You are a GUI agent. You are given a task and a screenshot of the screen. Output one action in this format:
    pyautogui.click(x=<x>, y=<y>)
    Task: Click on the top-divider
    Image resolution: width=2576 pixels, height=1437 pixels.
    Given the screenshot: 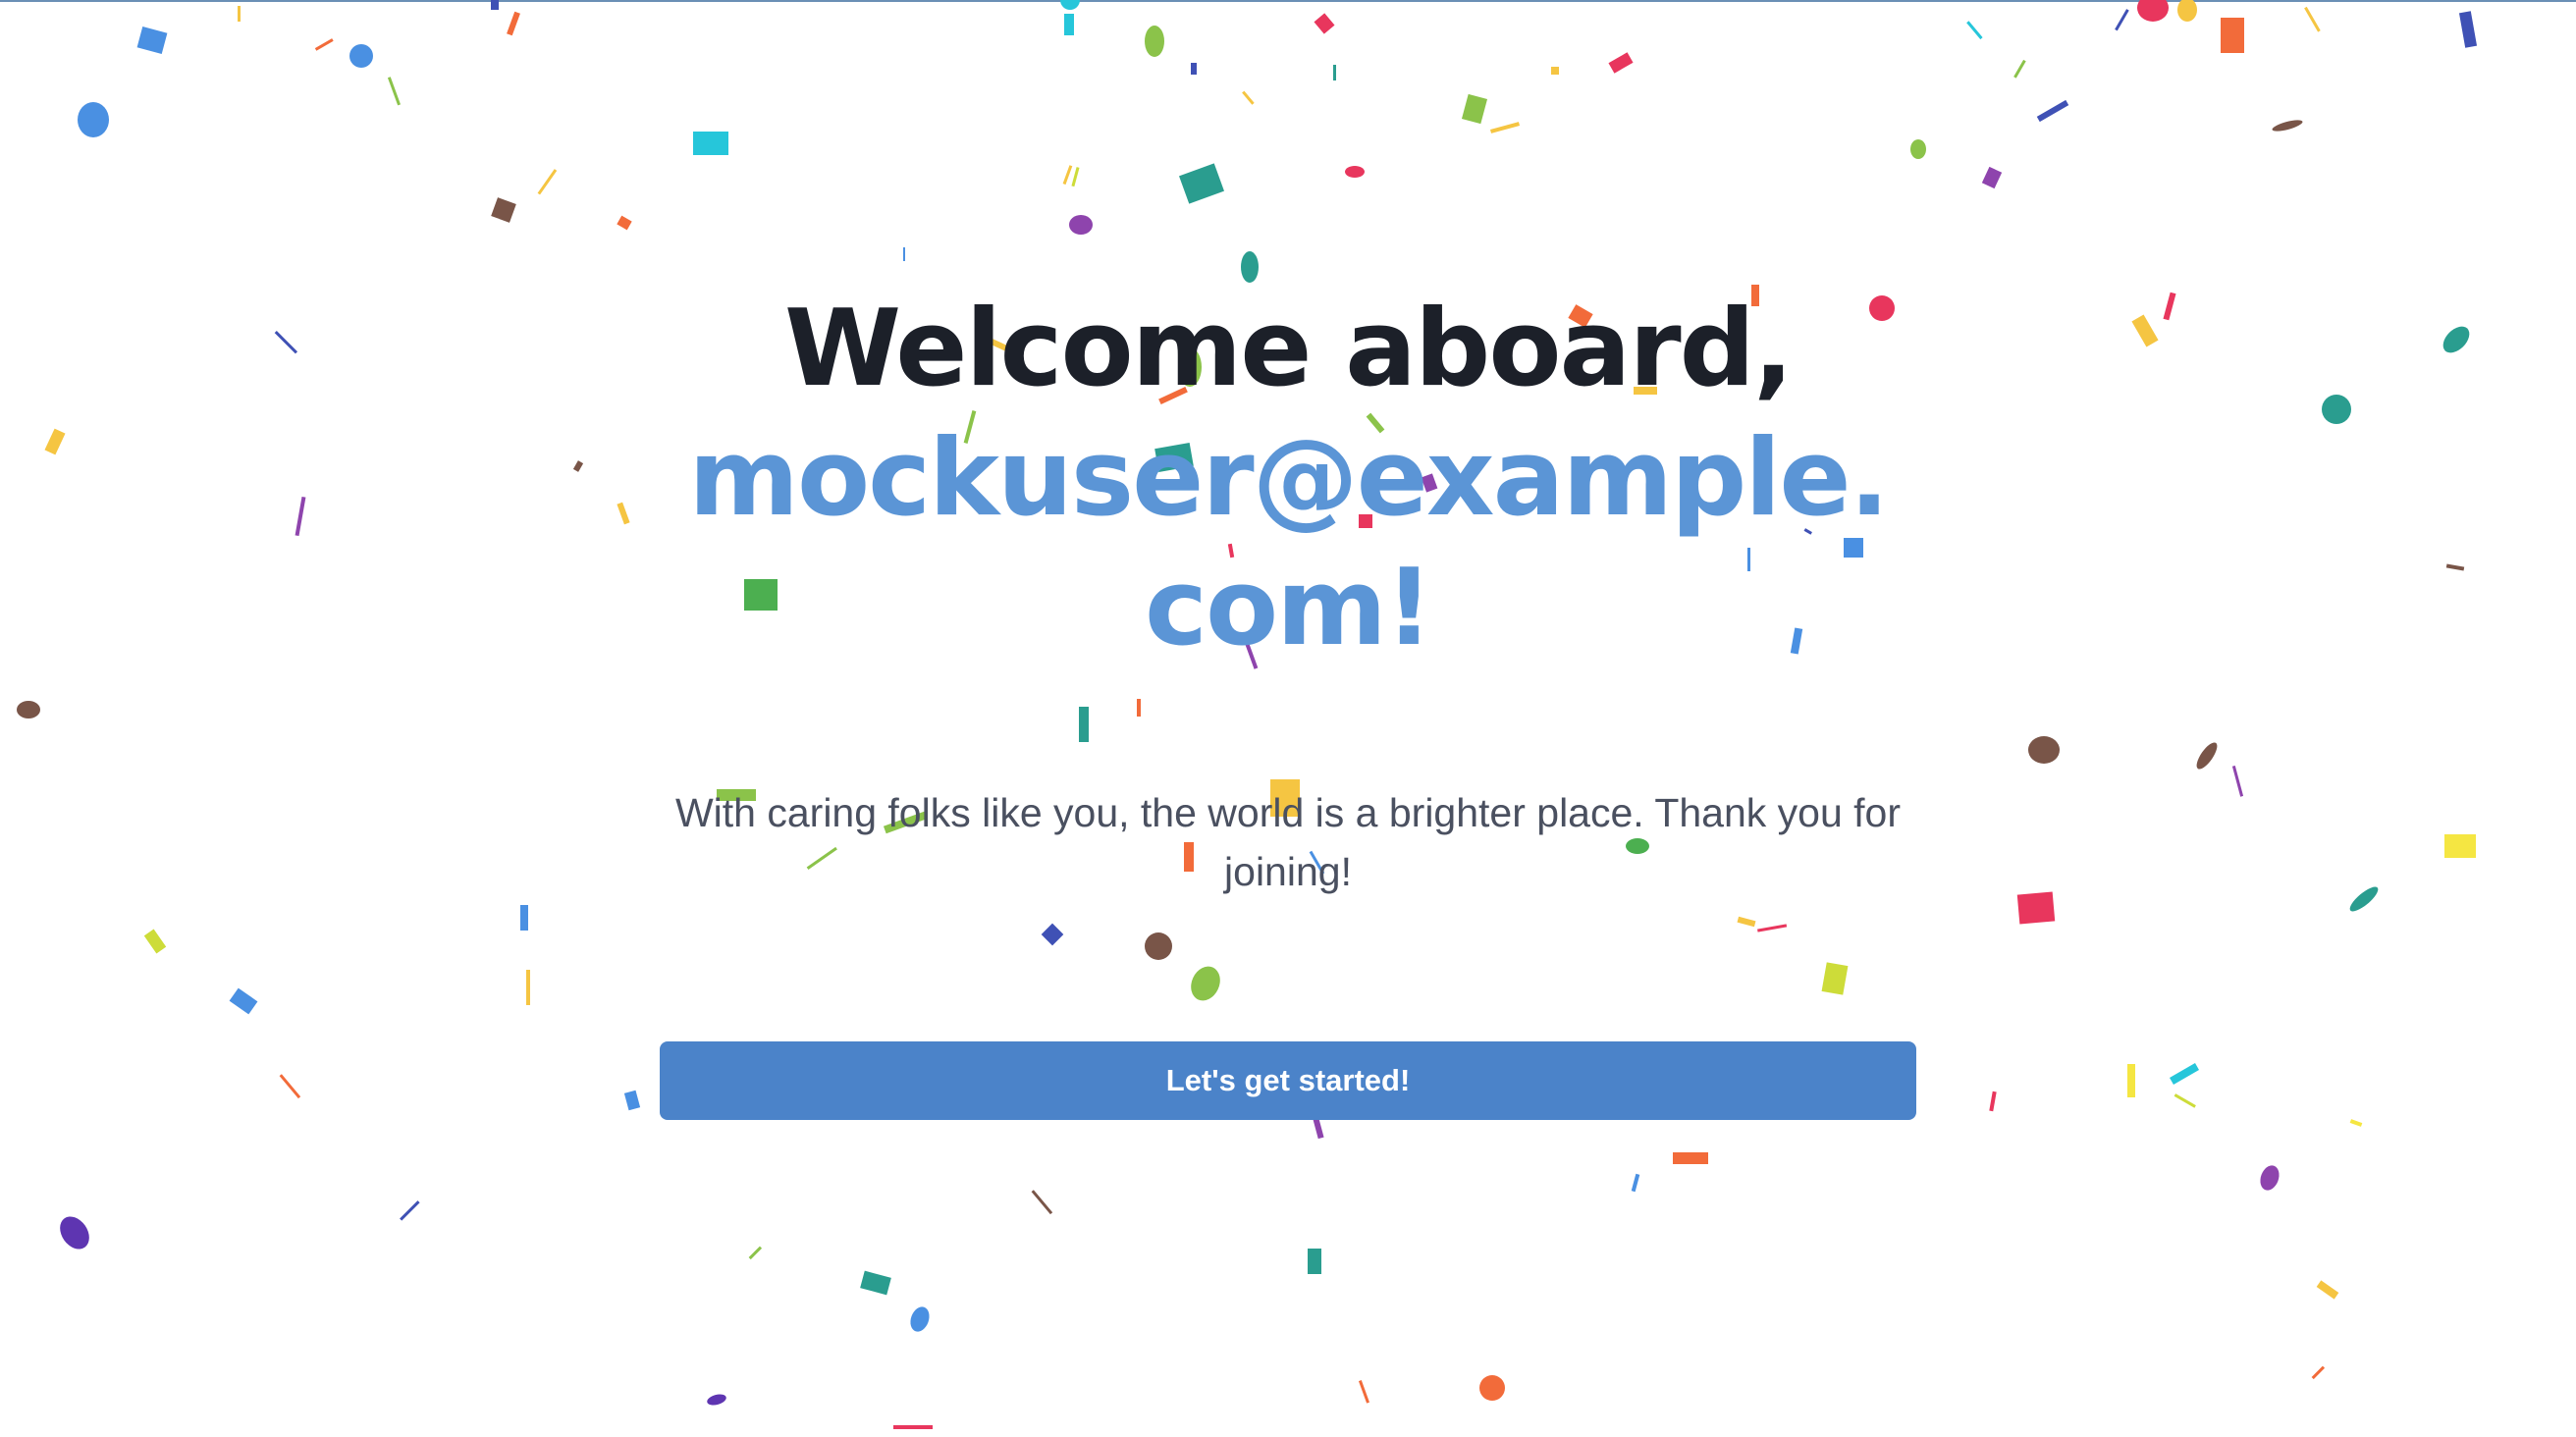 What is the action you would take?
    pyautogui.click(x=1288, y=1)
    